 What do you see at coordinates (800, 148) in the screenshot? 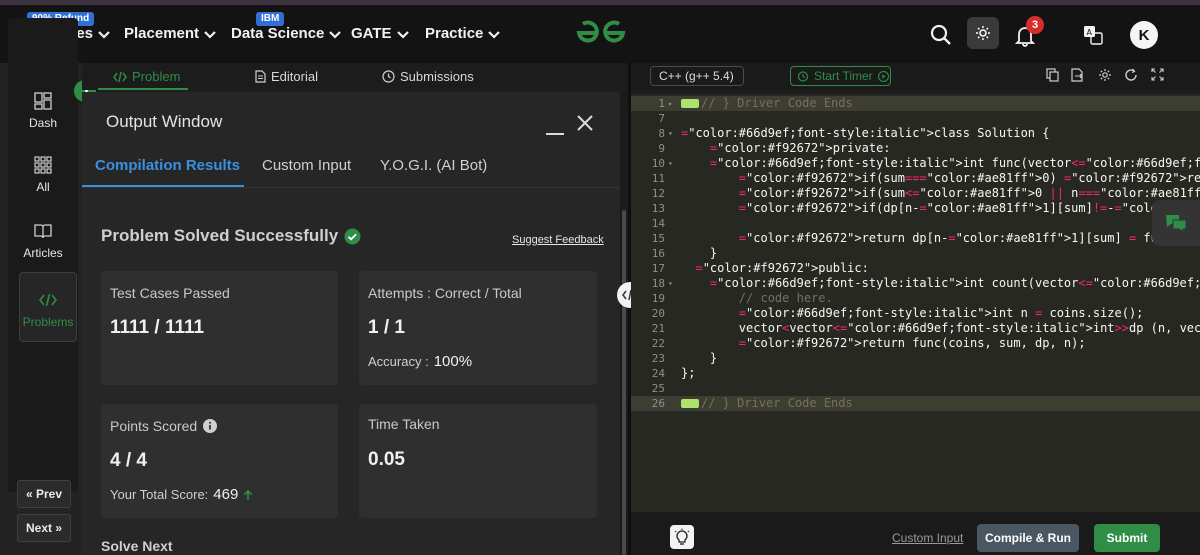
I see `code-text: ="color:#f92672">private:` at bounding box center [800, 148].